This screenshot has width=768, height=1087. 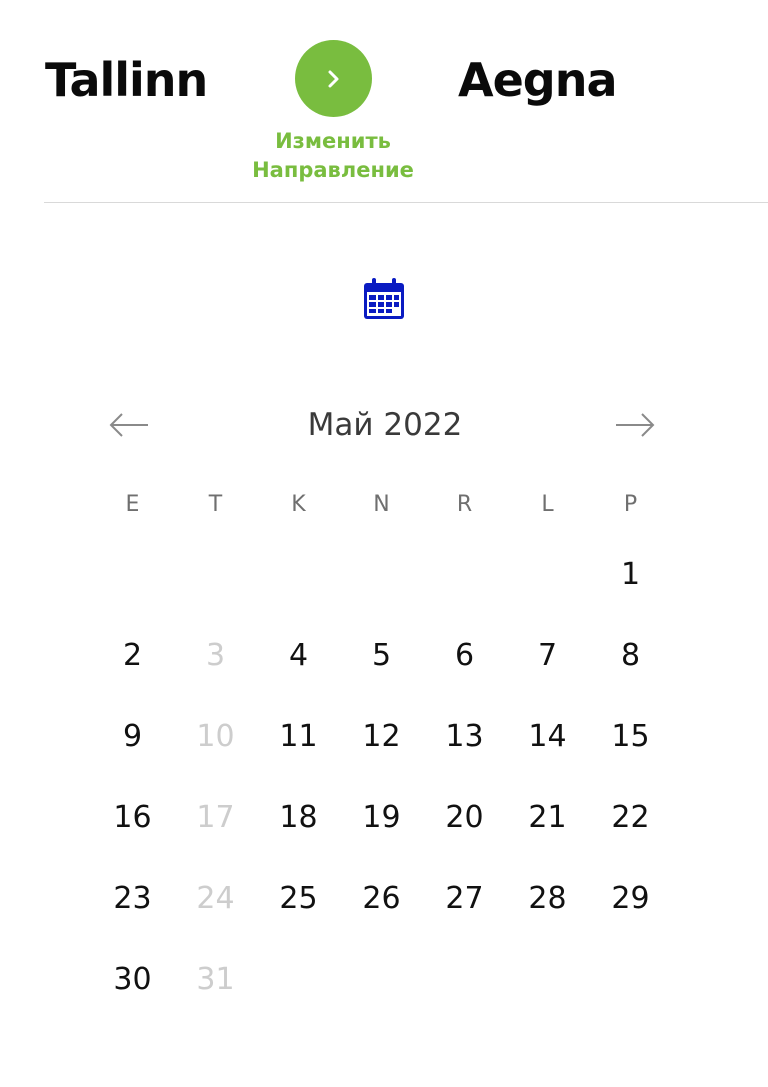 I want to click on calendar-week-row: 23 24 25 26 27 28 29, so click(x=381, y=899).